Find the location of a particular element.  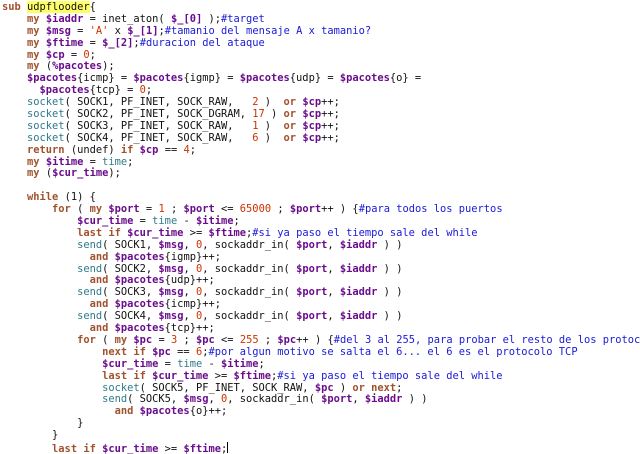

code-token: {icmp}++; is located at coordinates (192, 304).